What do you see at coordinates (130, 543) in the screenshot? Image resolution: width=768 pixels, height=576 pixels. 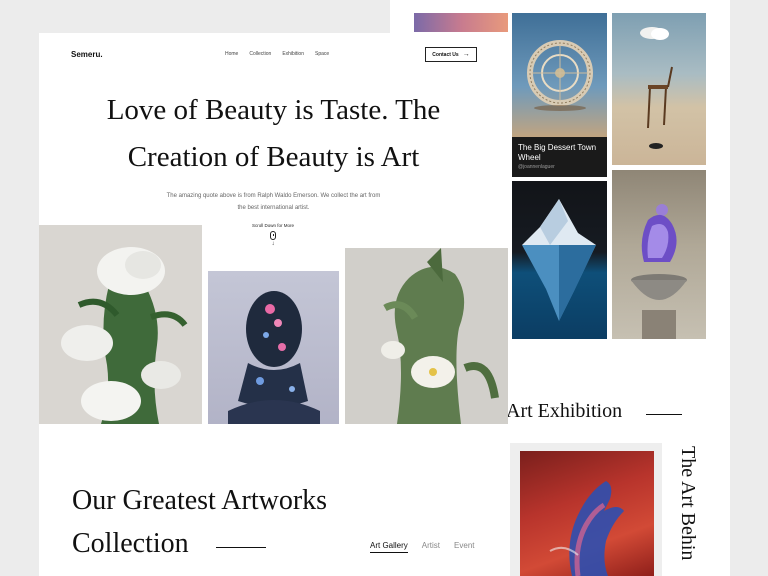 I see `collection-title-line2: Collection` at bounding box center [130, 543].